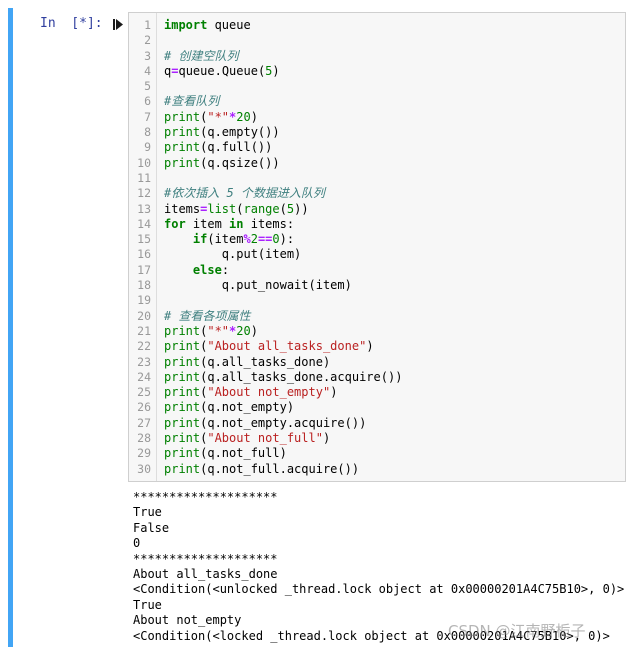 The height and width of the screenshot is (647, 628). I want to click on line-number: 27, so click(144, 422).